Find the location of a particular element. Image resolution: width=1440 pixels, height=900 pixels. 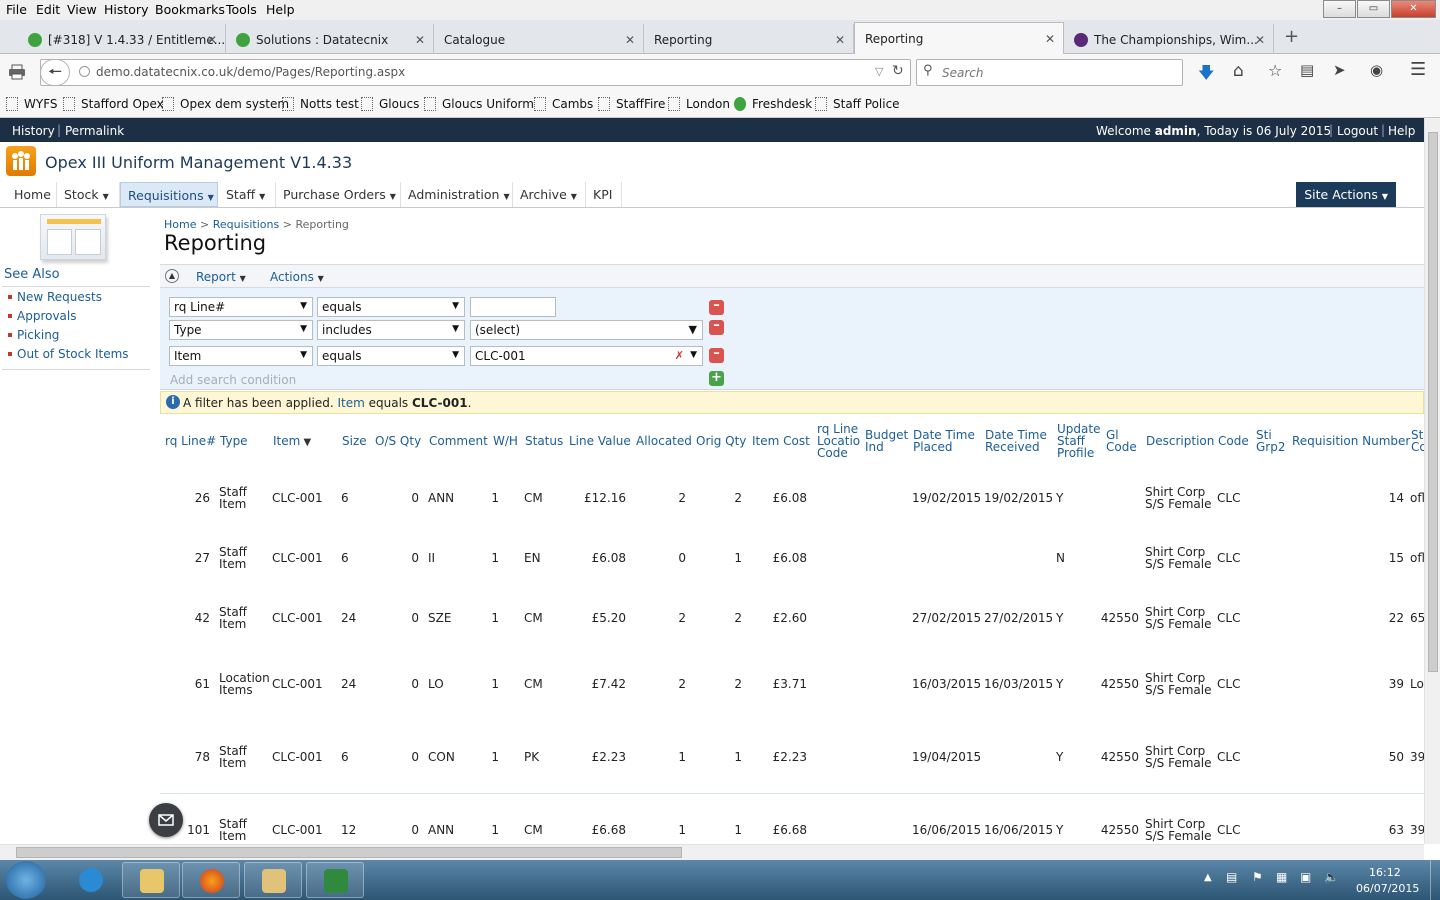

taskbar-ie is located at coordinates (91, 880).